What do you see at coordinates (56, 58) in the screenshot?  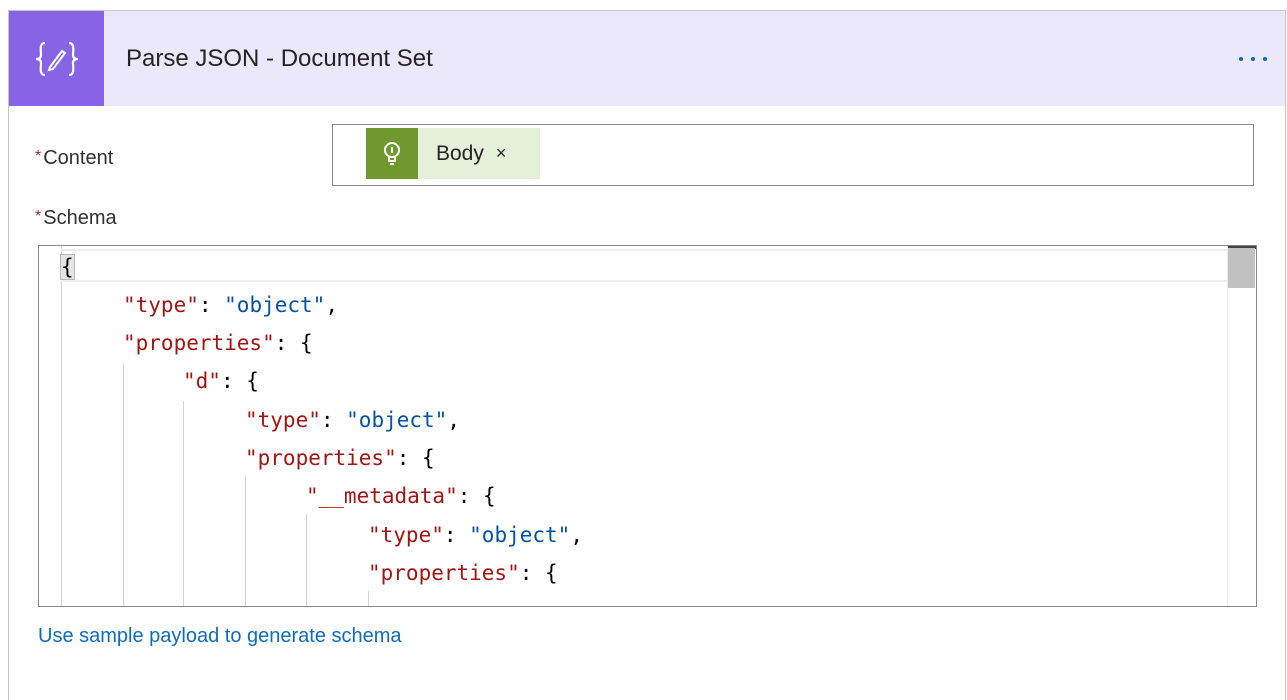 I see `curly-braces-edit-icon` at bounding box center [56, 58].